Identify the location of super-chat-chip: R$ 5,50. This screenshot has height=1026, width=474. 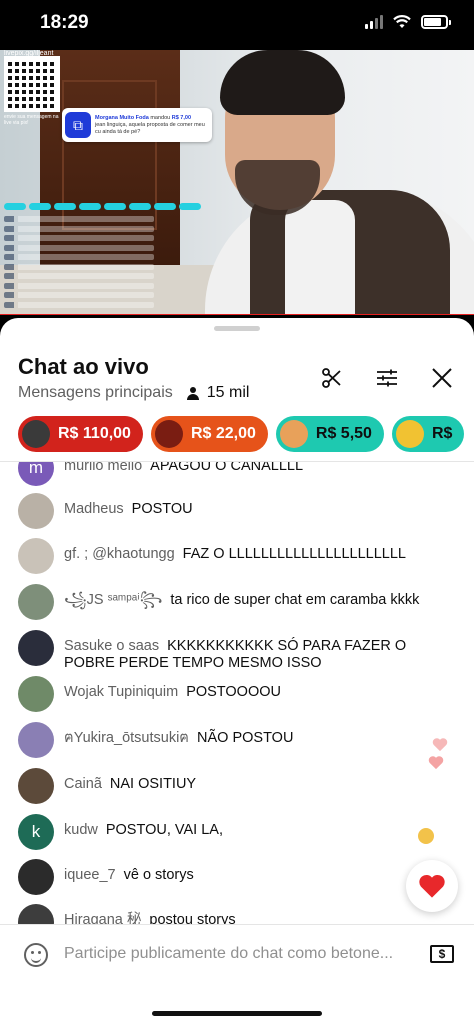
(329, 434).